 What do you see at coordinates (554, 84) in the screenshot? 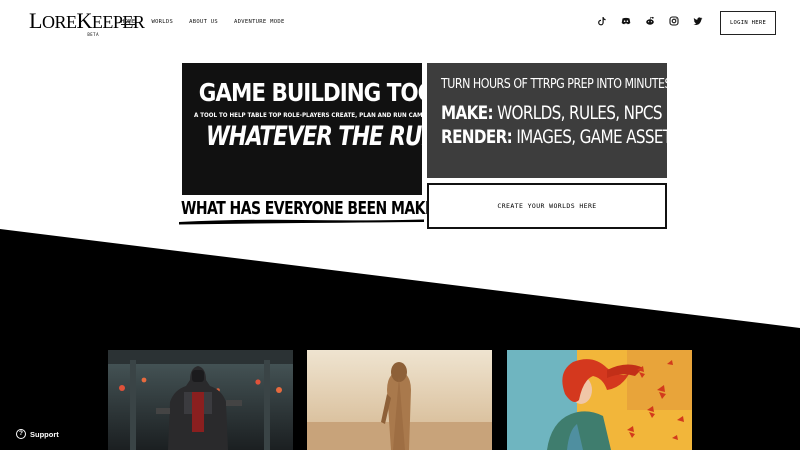
I see `hero-prep-line: TURN HOURS OF TTRPG PREP INTO MINUTES` at bounding box center [554, 84].